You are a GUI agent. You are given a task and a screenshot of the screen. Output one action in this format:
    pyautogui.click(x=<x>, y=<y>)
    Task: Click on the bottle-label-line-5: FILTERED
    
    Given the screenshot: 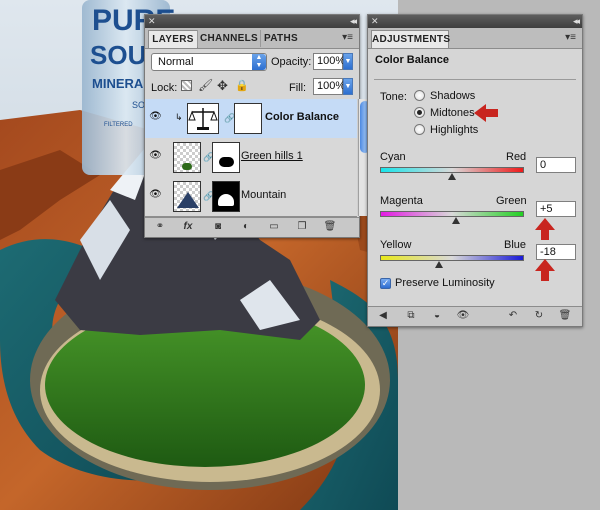 What is the action you would take?
    pyautogui.click(x=118, y=125)
    